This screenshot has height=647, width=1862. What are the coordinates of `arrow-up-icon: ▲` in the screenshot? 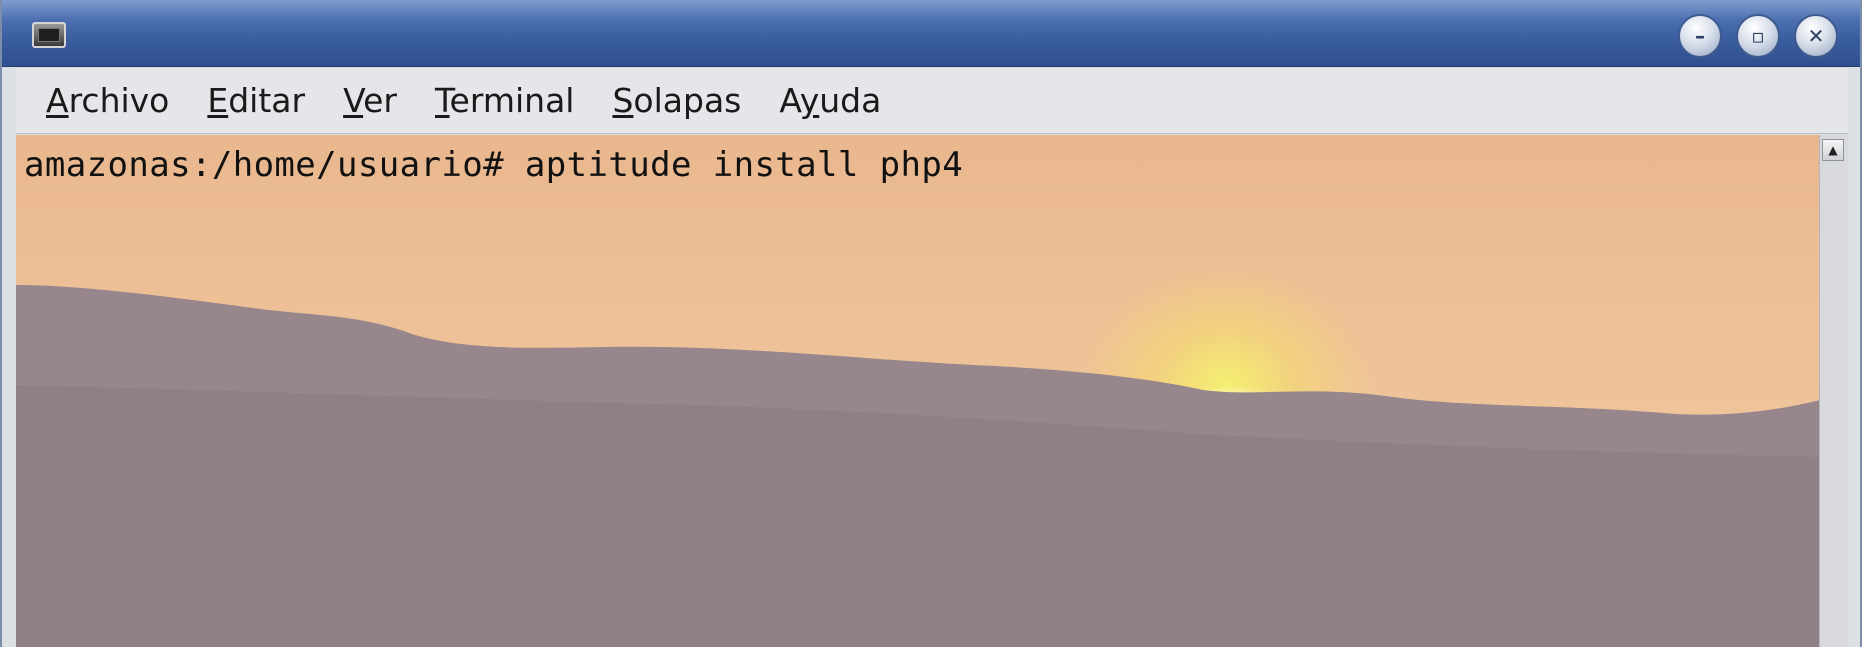 It's located at (1833, 150).